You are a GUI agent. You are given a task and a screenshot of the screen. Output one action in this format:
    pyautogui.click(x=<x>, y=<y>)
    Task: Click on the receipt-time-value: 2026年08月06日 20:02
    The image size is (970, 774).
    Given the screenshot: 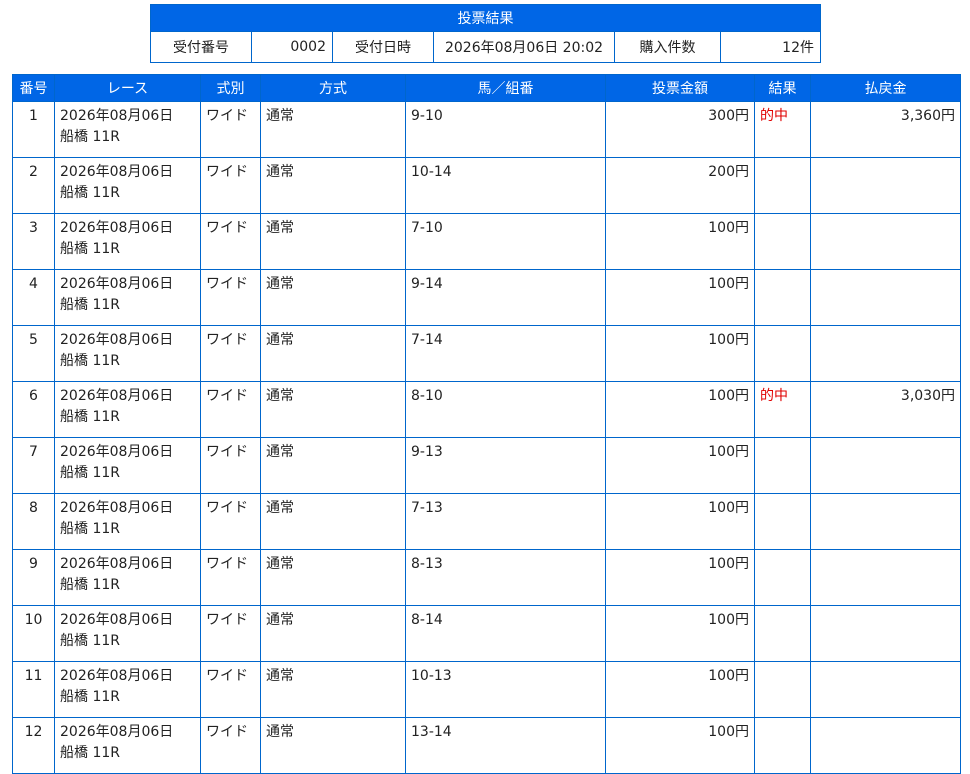 What is the action you would take?
    pyautogui.click(x=524, y=47)
    